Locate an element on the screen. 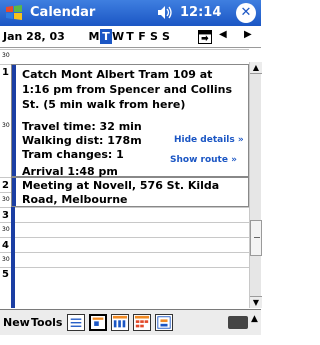  scroll-thumb is located at coordinates (256, 238).